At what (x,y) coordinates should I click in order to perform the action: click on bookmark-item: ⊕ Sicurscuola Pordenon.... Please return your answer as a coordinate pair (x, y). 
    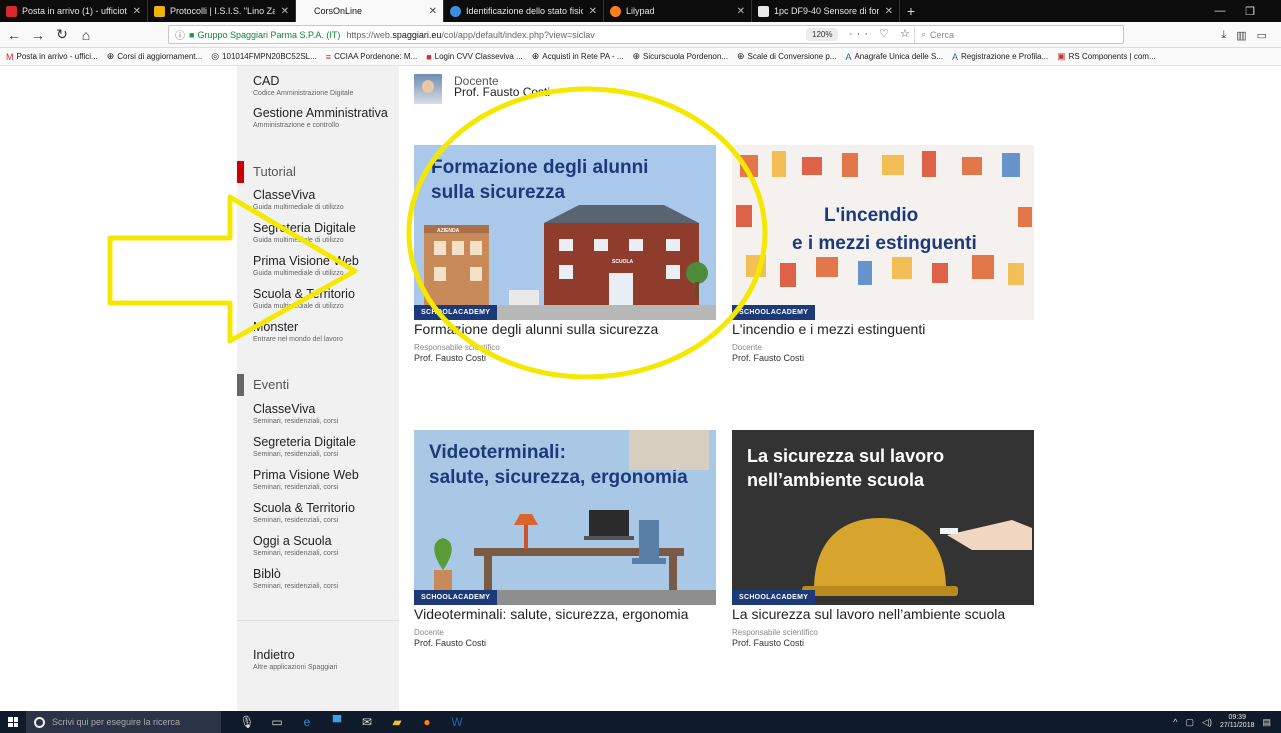
    Looking at the image, I should click on (679, 56).